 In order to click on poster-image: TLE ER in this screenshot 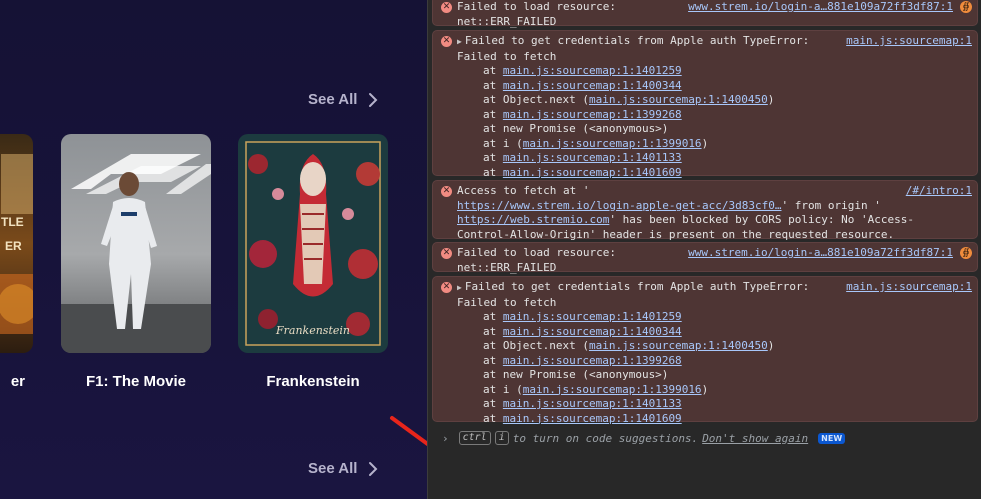, I will do `click(16, 243)`.